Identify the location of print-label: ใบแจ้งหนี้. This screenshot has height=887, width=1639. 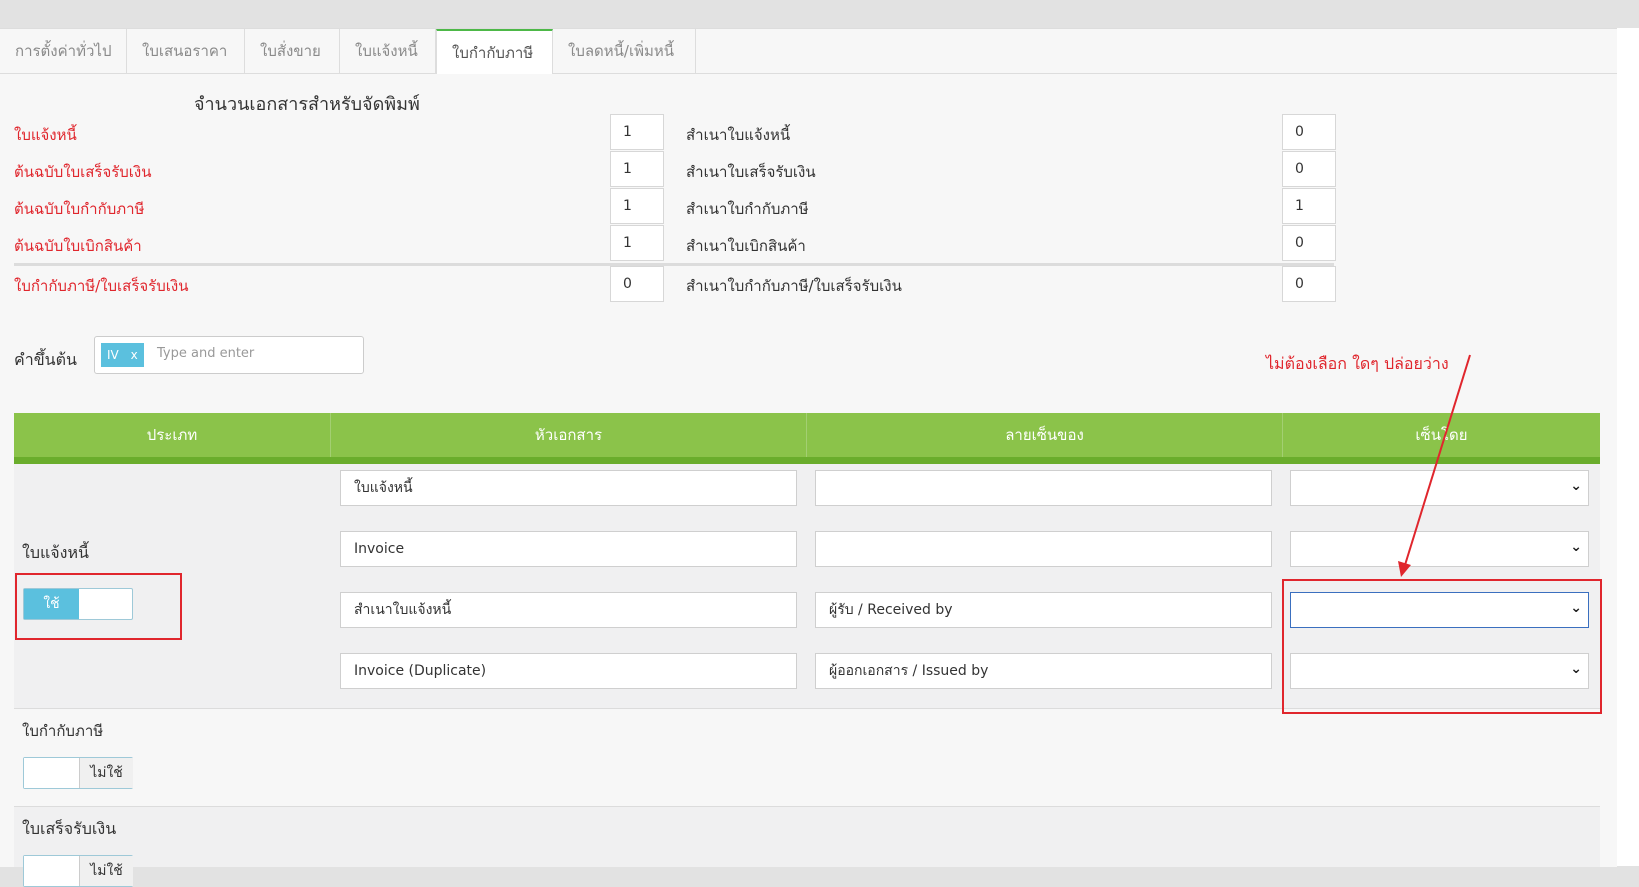
(45, 135).